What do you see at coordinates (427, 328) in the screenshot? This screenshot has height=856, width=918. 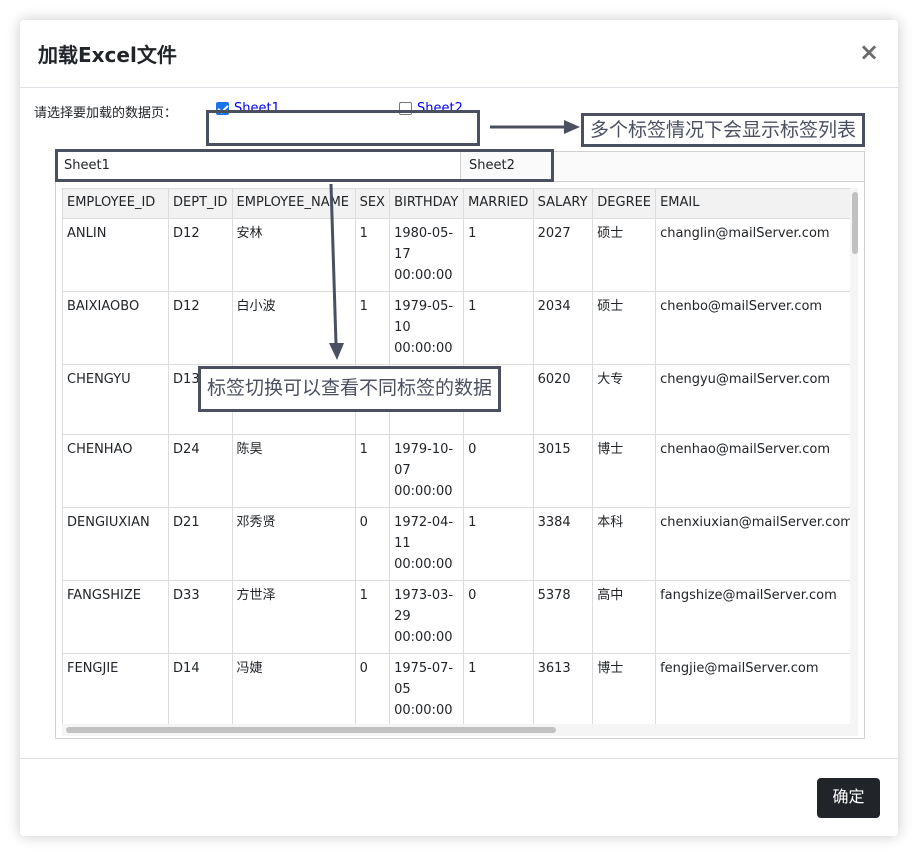 I see `table-cell: 1979-05-10 00:00:00` at bounding box center [427, 328].